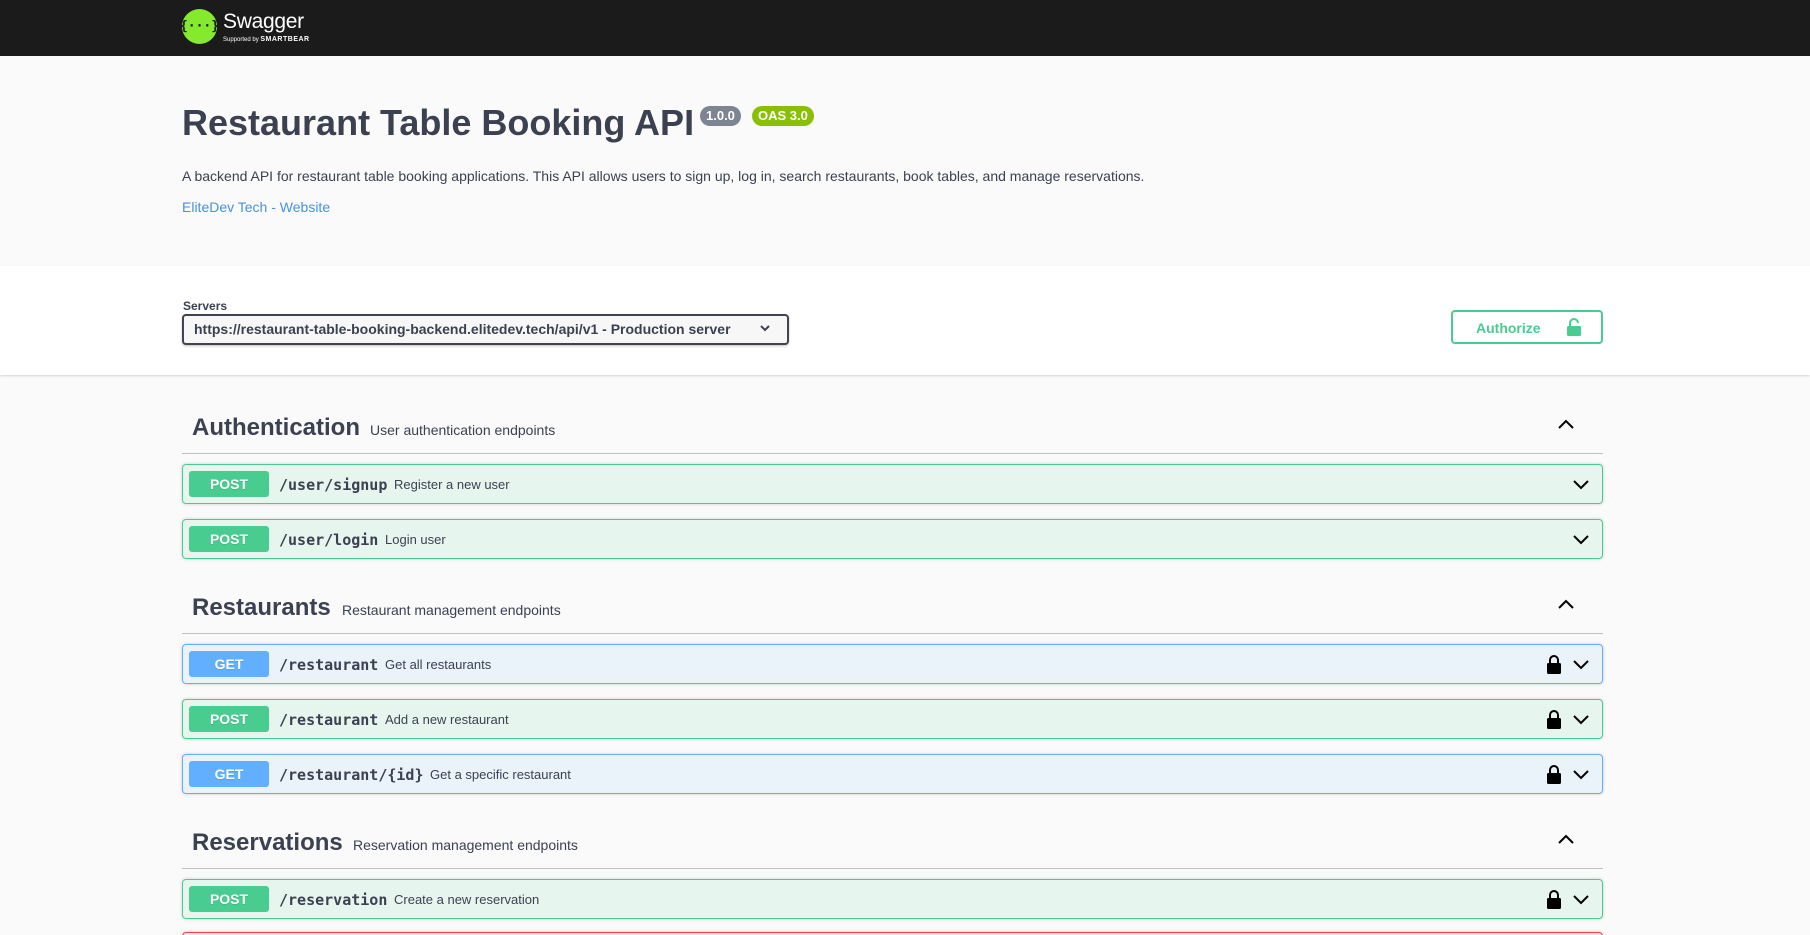  I want to click on operation-path: /restaurant/{id}, so click(351, 775).